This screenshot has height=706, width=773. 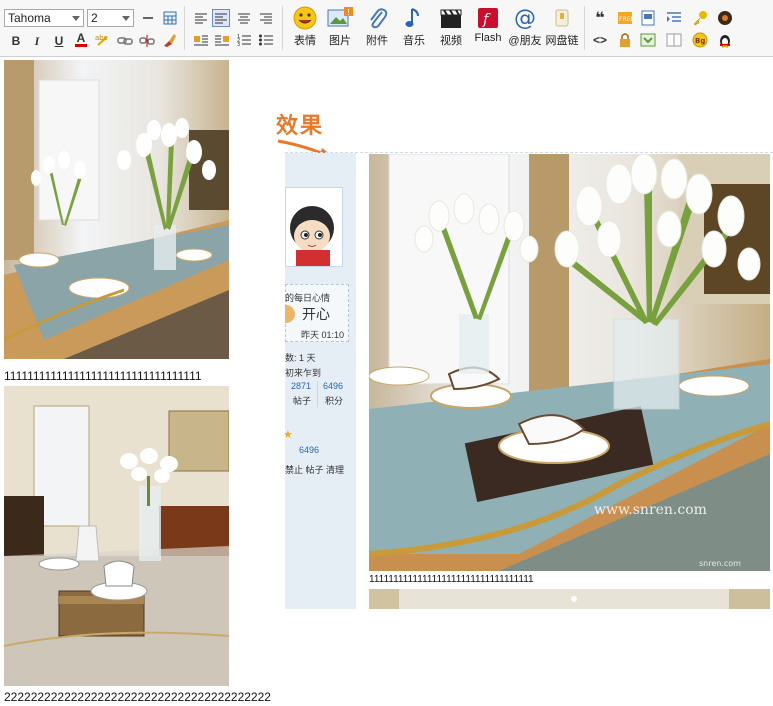 I want to click on at-sign-icon: @, so click(x=525, y=18).